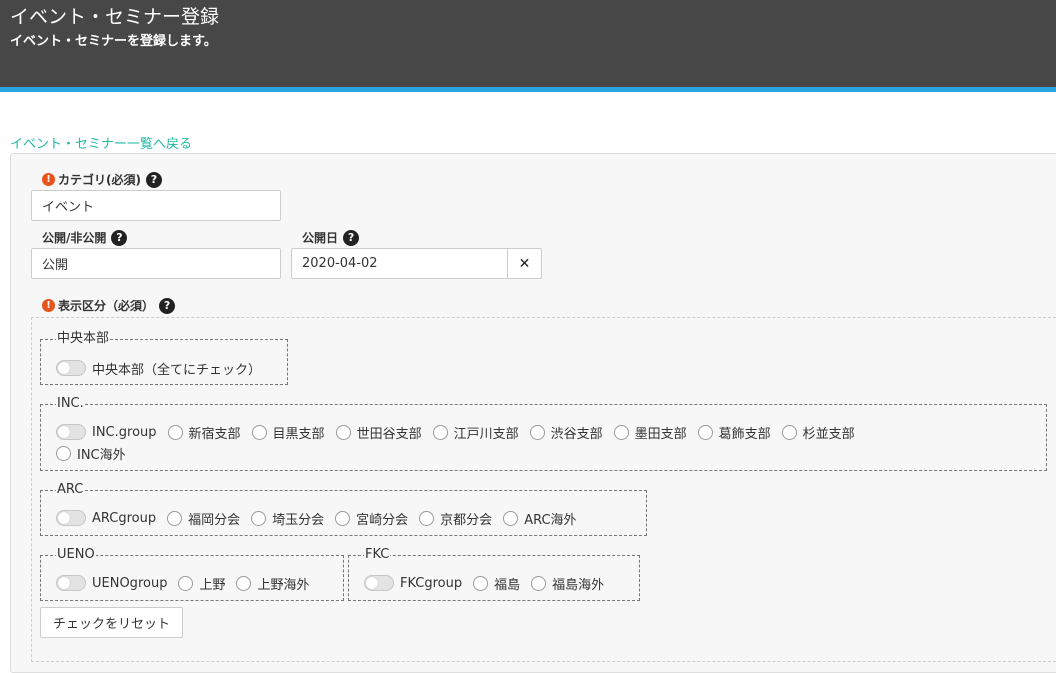 This screenshot has width=1056, height=673. I want to click on visibility-label: 公開/非公開 ?, so click(85, 237).